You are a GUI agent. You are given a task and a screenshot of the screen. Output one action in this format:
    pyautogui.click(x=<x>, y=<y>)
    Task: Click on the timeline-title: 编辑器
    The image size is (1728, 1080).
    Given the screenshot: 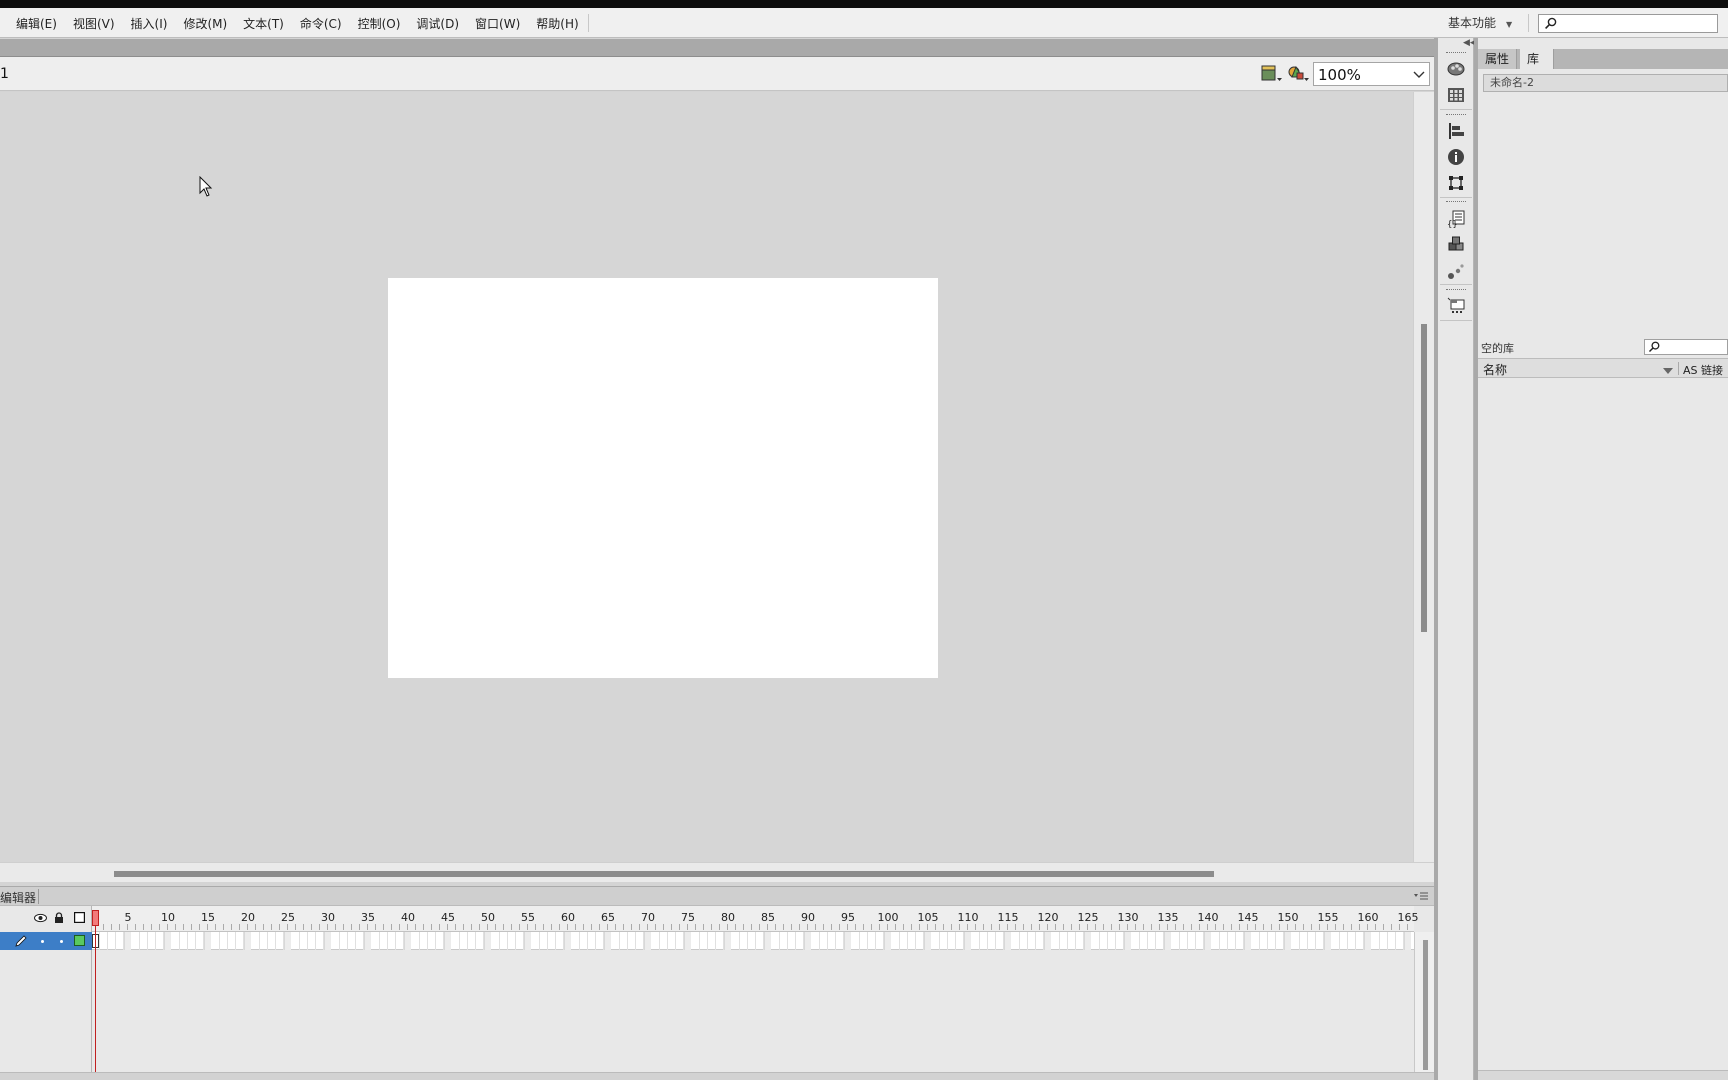 What is the action you would take?
    pyautogui.click(x=18, y=897)
    